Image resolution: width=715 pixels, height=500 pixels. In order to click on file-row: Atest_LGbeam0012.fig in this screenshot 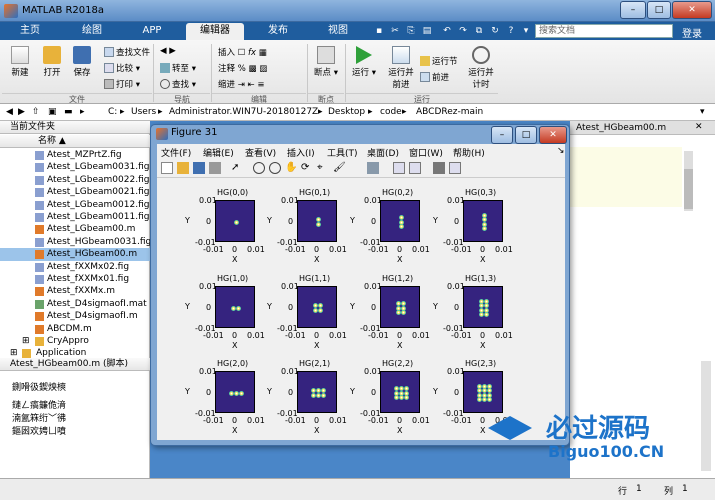, I will do `click(75, 205)`.